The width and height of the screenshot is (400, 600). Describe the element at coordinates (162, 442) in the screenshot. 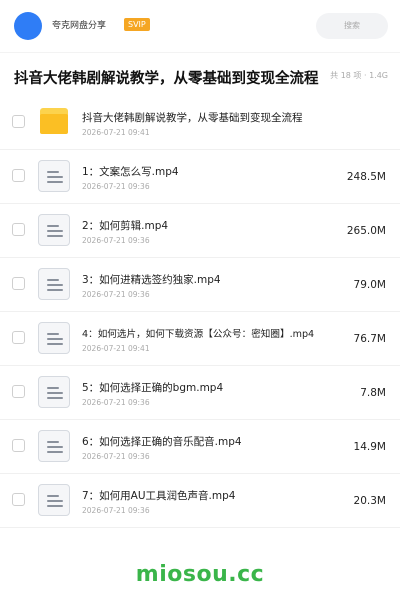

I see `file-name: 6：如何选择正确的音乐配音.mp4` at that location.